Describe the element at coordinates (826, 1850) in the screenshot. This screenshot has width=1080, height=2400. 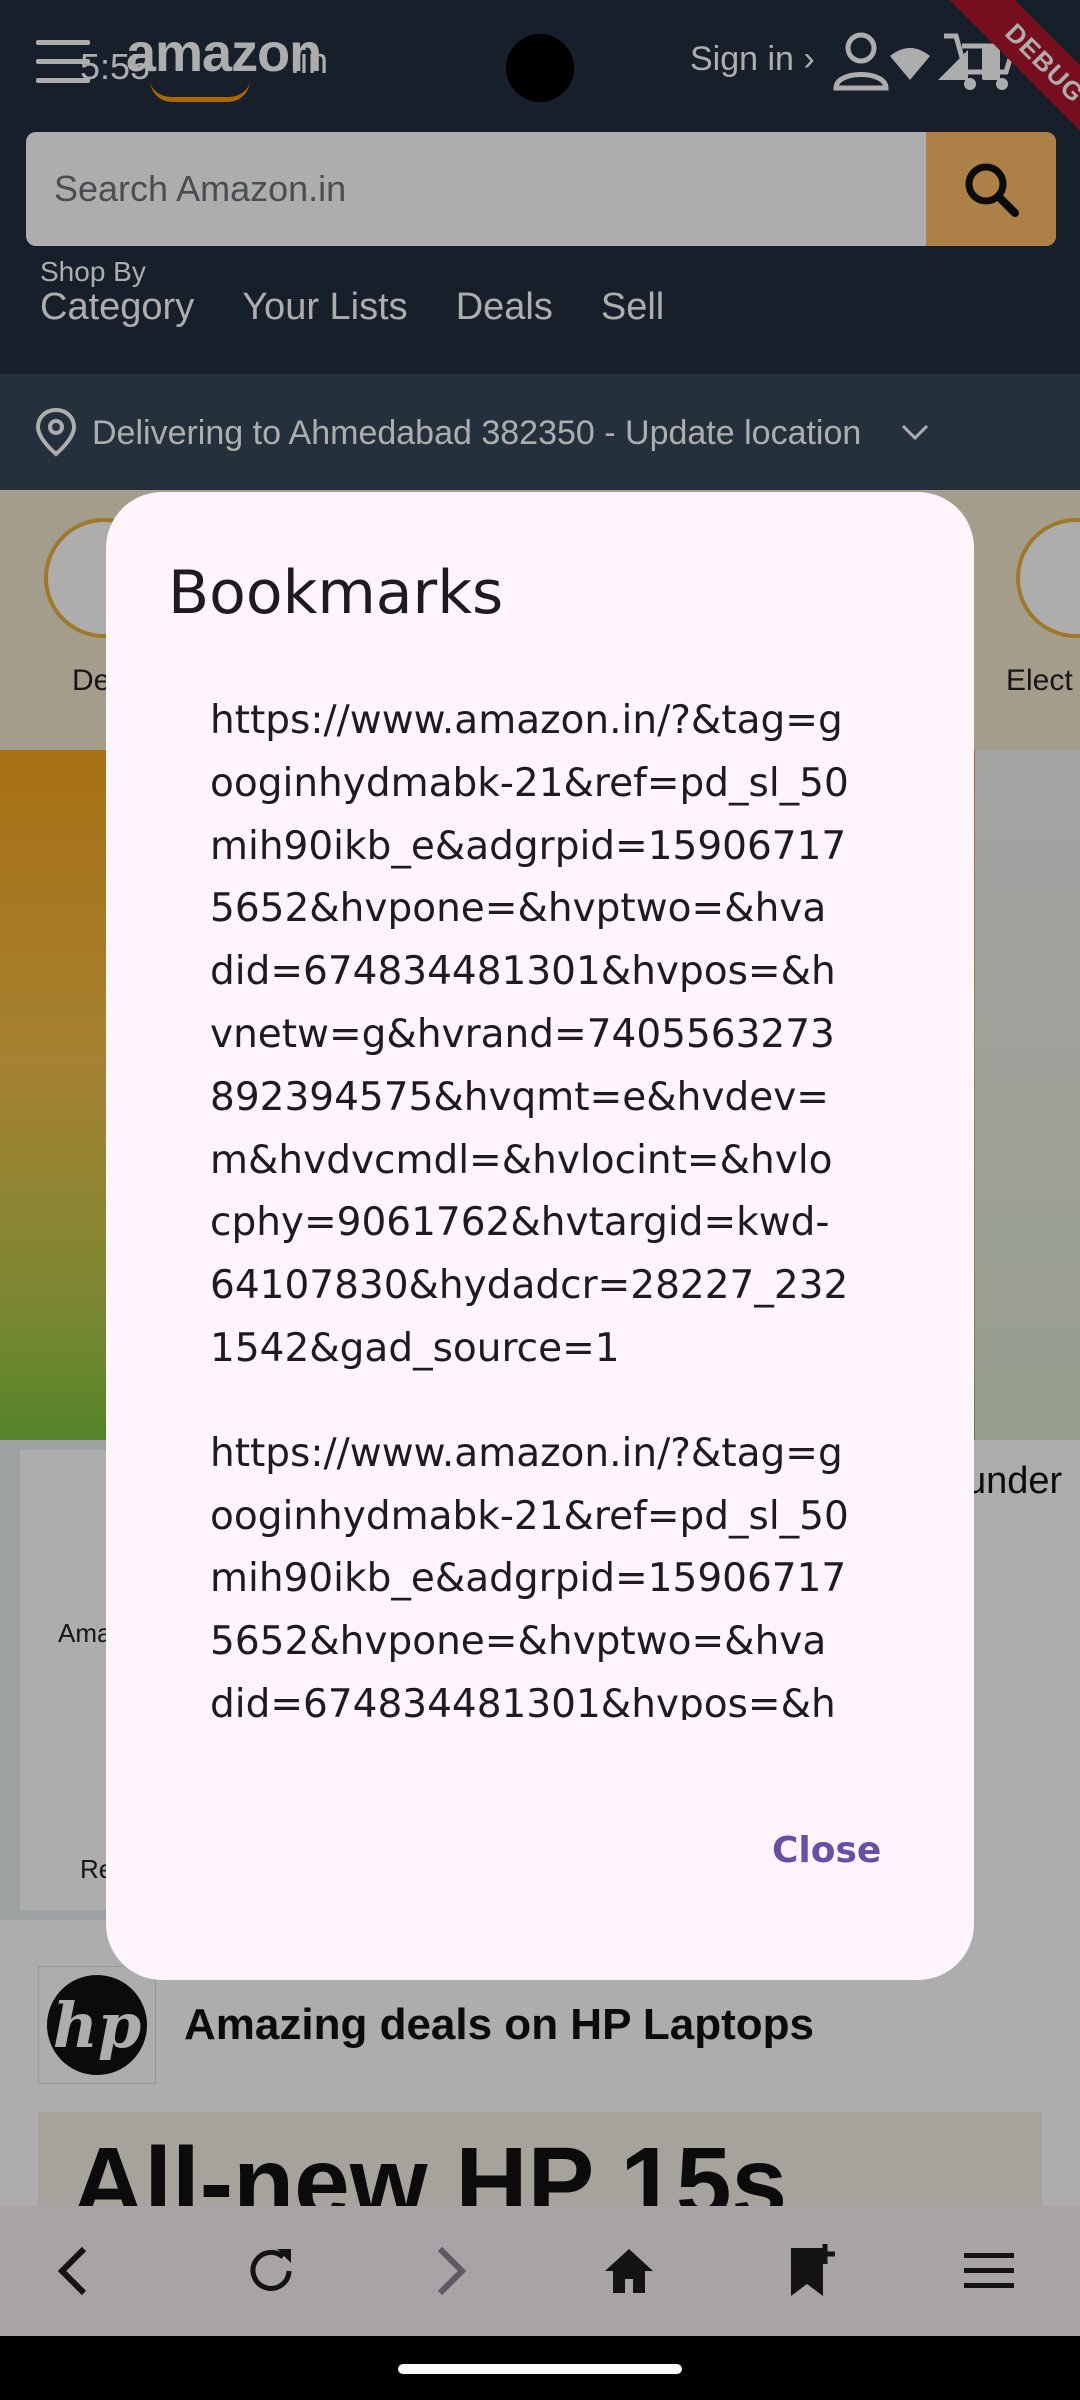
I see `close-button: Close` at that location.